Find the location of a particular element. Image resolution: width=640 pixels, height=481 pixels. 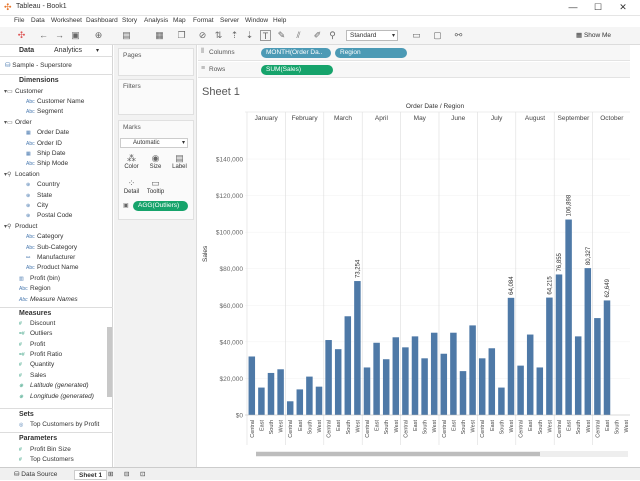

scrollbar-thumb is located at coordinates (398, 454).